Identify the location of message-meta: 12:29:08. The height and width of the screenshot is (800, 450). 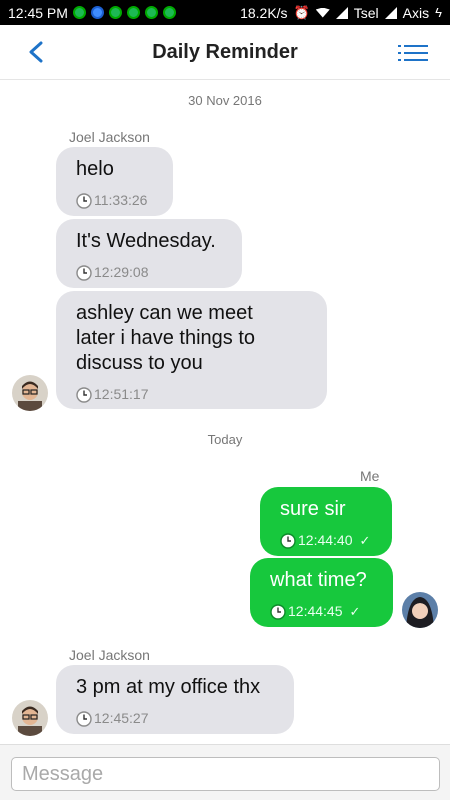
(149, 272).